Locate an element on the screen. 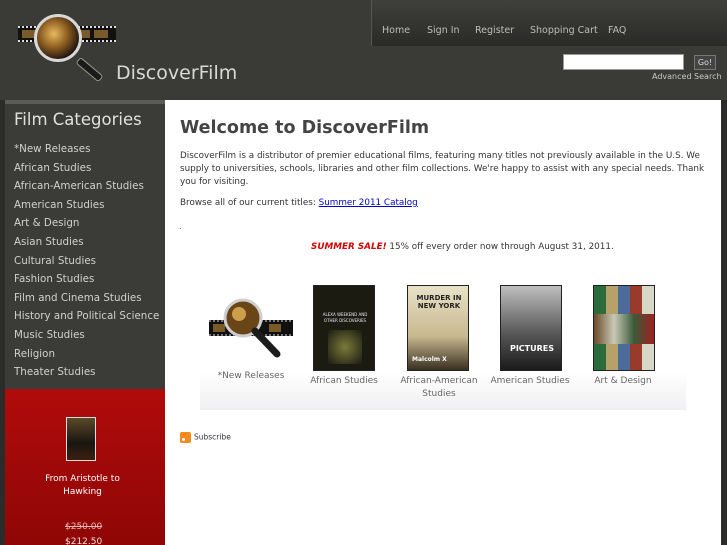  sidebar-title: Film Categories is located at coordinates (78, 119).